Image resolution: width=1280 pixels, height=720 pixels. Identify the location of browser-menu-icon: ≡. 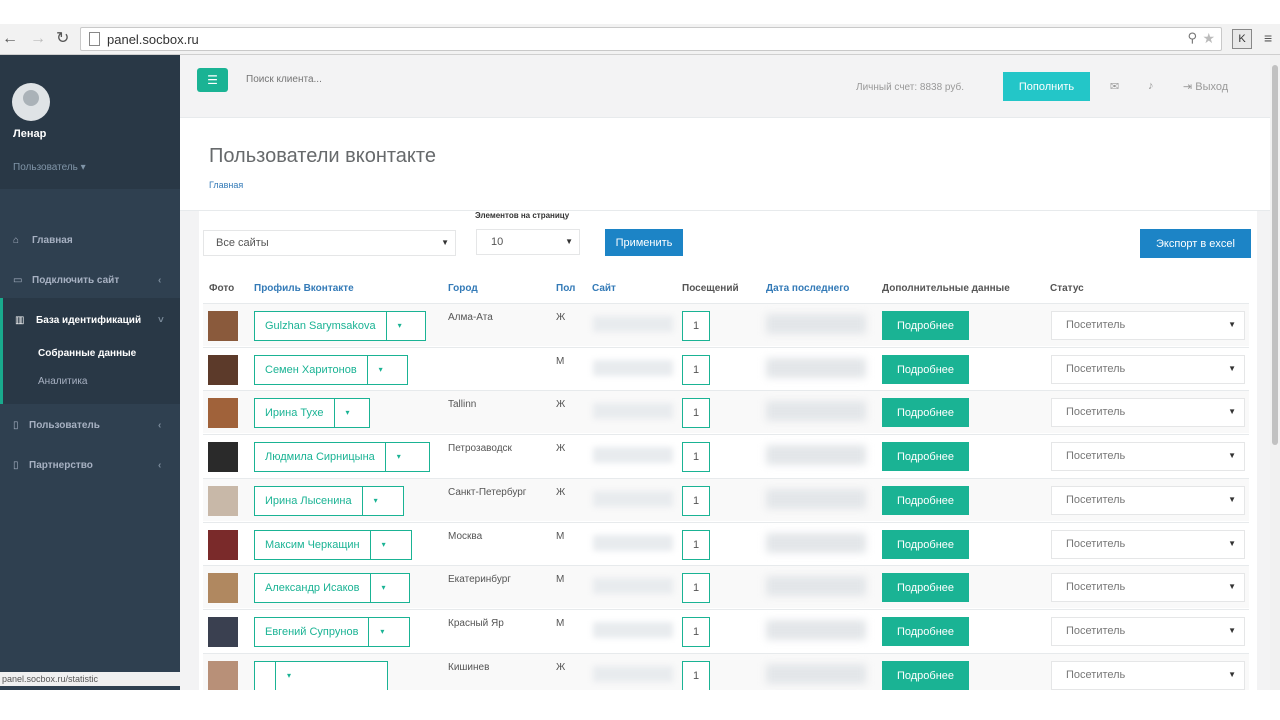
(1268, 38).